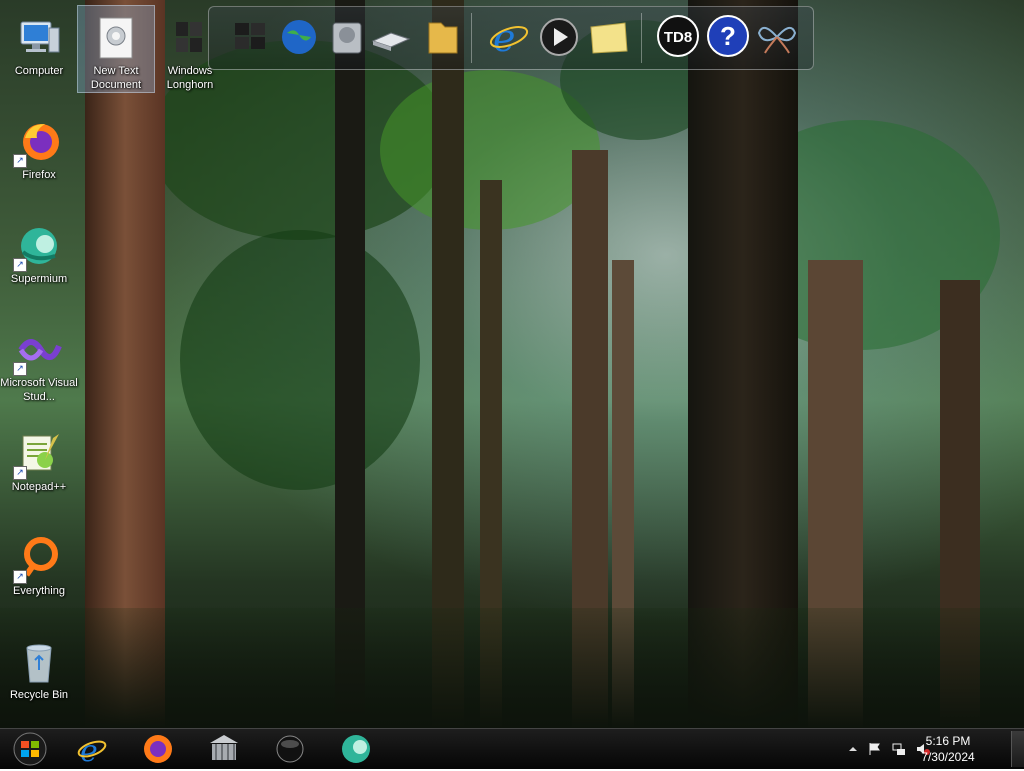 This screenshot has height=771, width=1024. I want to click on show-desktop-button, so click(1017, 749).